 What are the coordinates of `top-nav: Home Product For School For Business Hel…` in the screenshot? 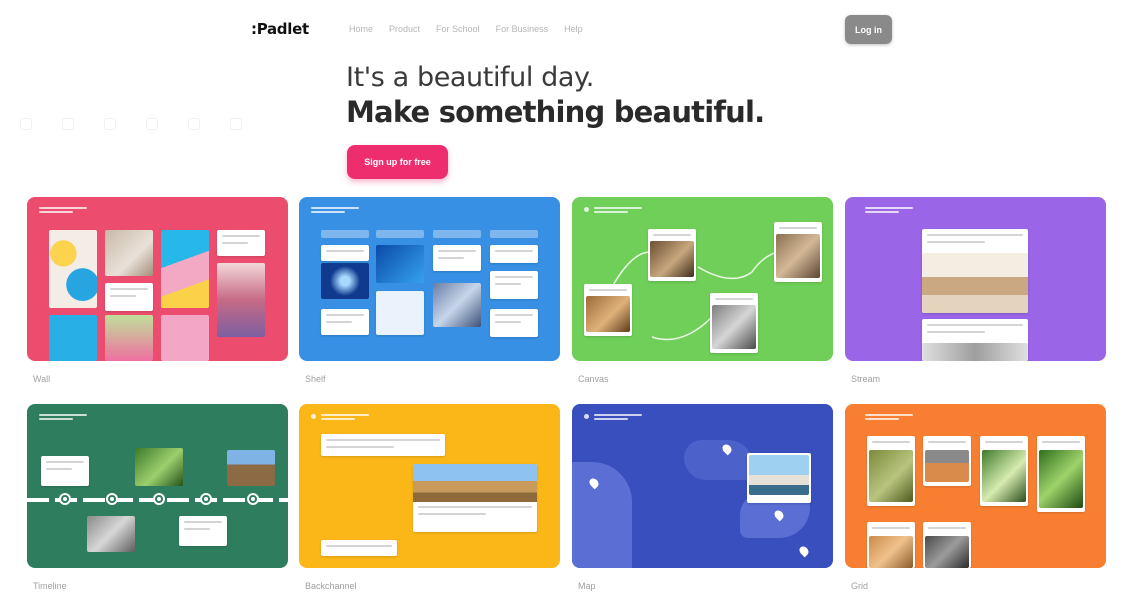 It's located at (466, 29).